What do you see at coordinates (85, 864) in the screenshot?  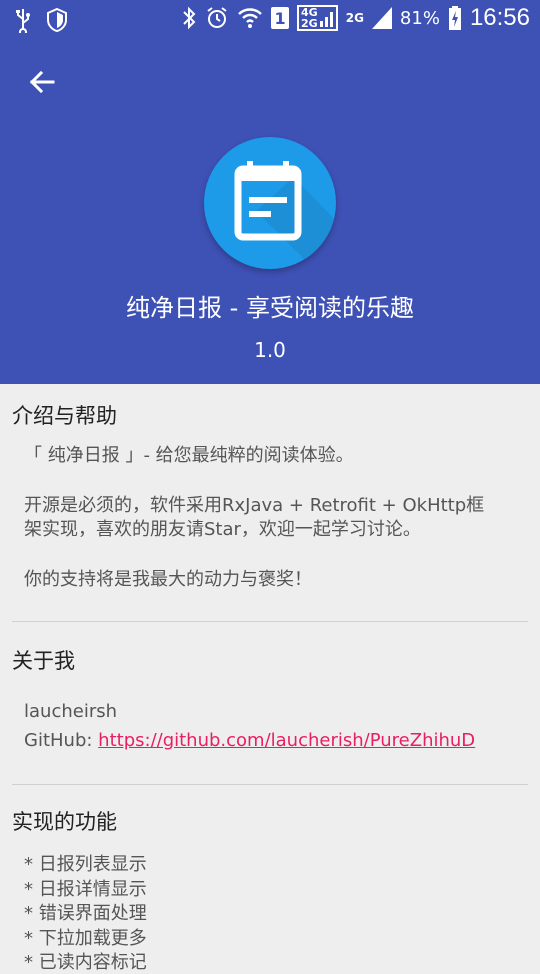 I see `feature-item: * 日报列表显示` at bounding box center [85, 864].